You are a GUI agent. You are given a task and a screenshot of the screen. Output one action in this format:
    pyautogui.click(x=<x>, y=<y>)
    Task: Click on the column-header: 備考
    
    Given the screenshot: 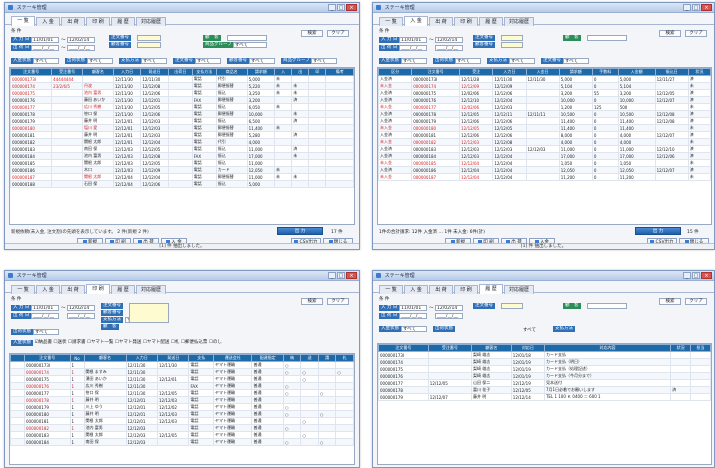 What is the action you would take?
    pyautogui.click(x=339, y=72)
    